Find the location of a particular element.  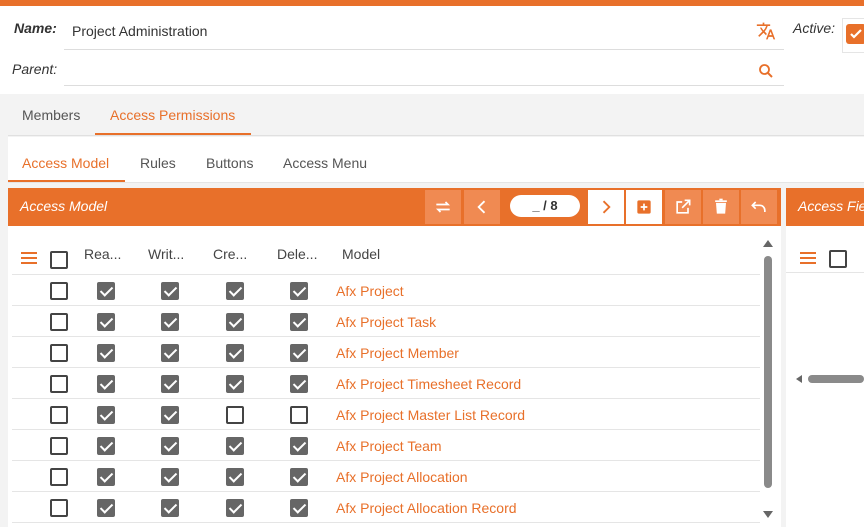

active-checkbox is located at coordinates (855, 34).